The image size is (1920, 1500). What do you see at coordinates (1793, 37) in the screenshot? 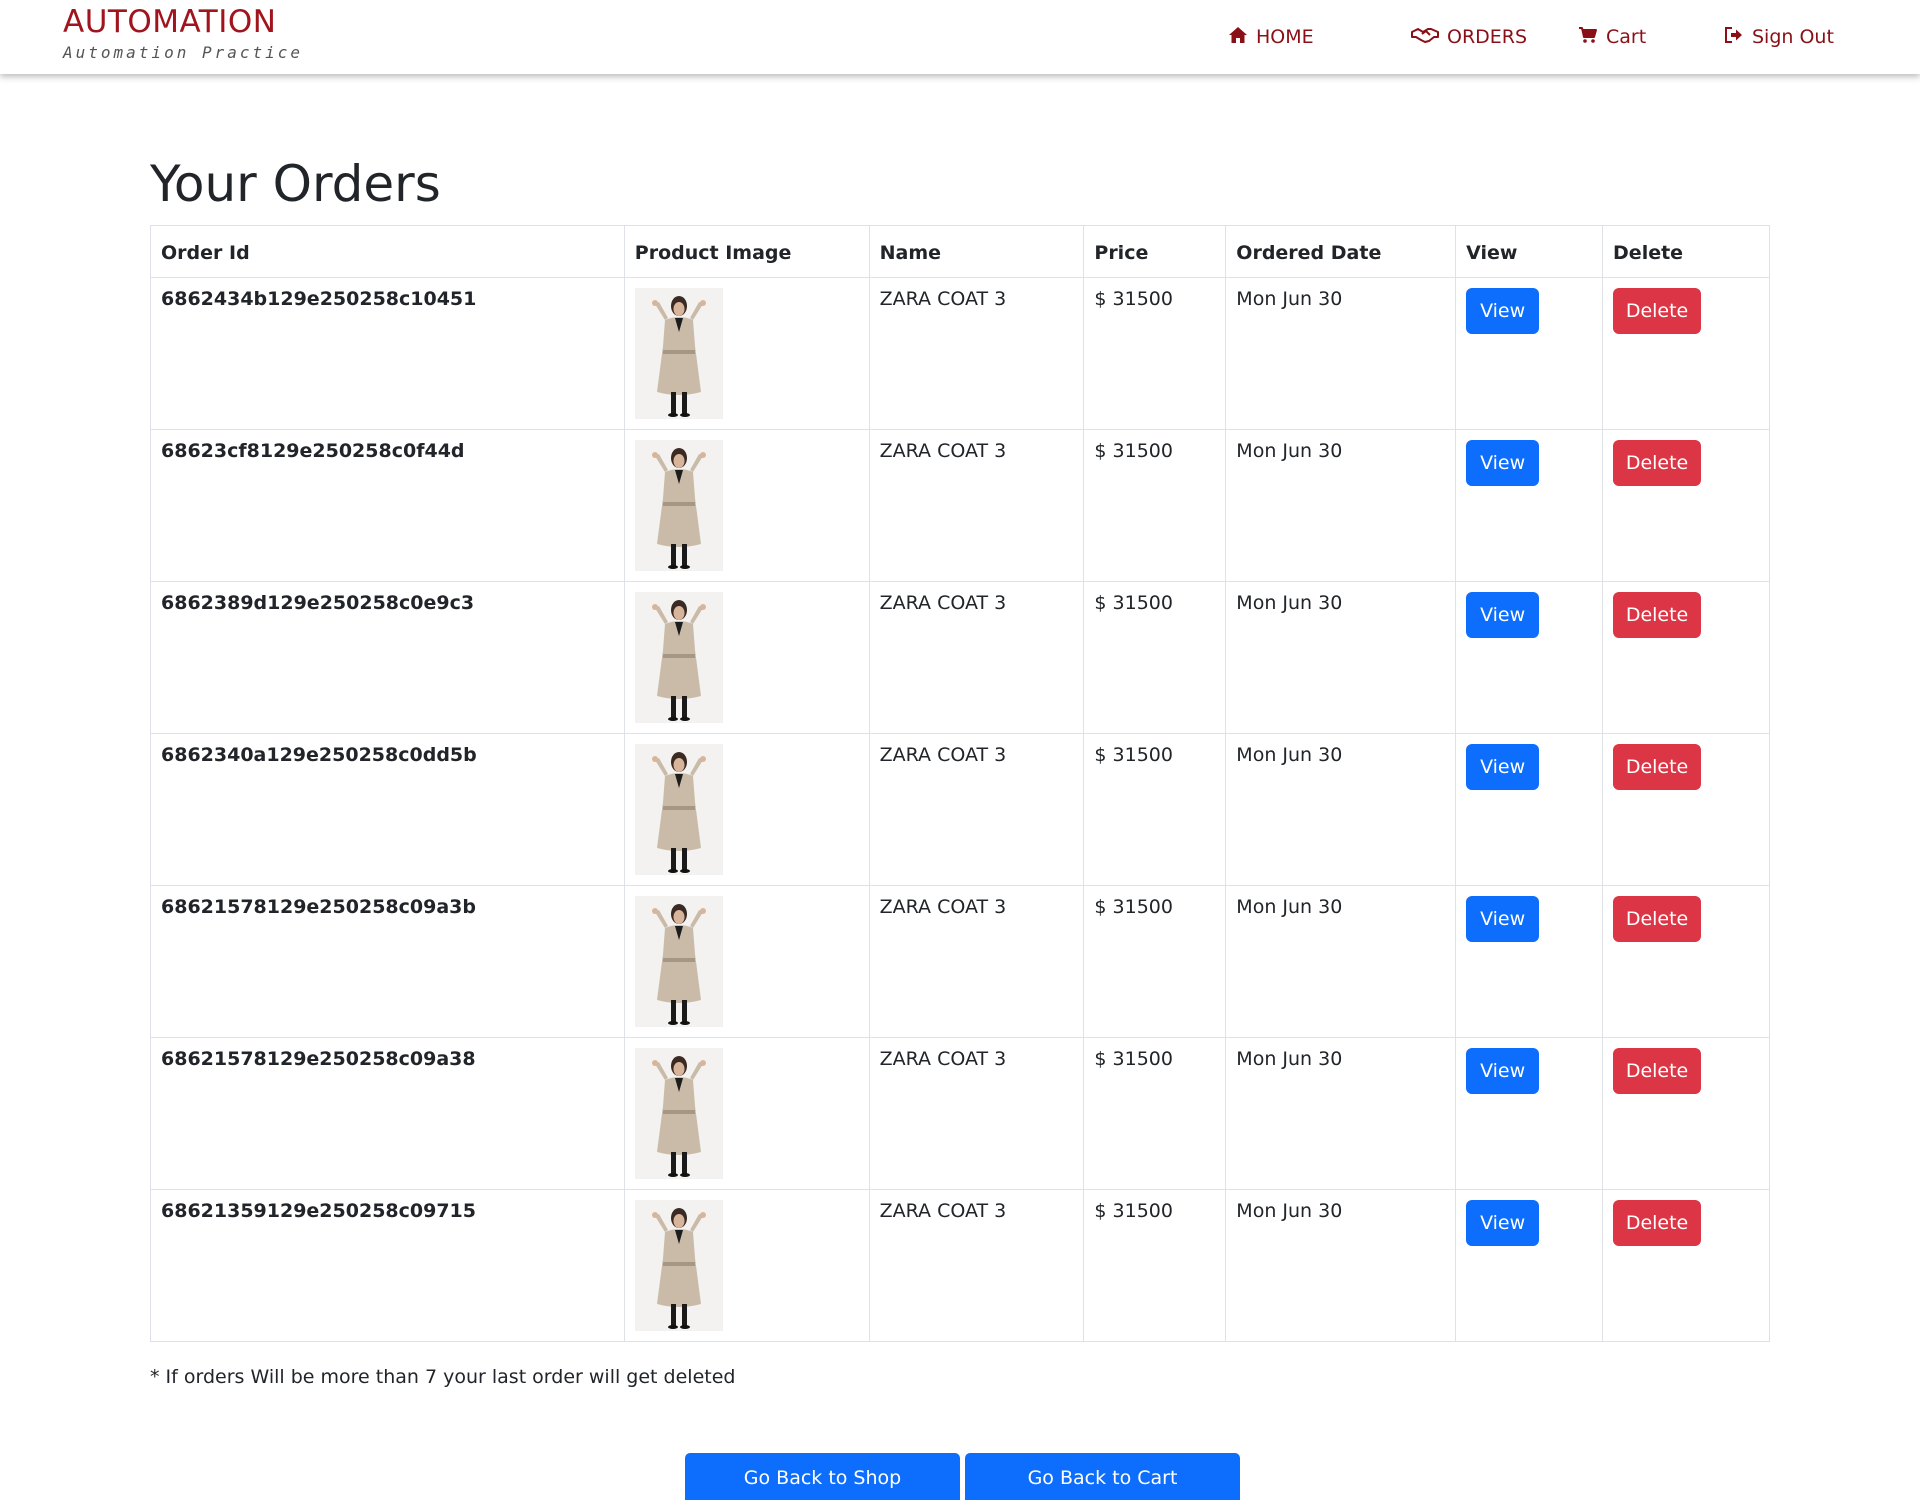
I see `nav-sign-out-label: Sign Out` at bounding box center [1793, 37].